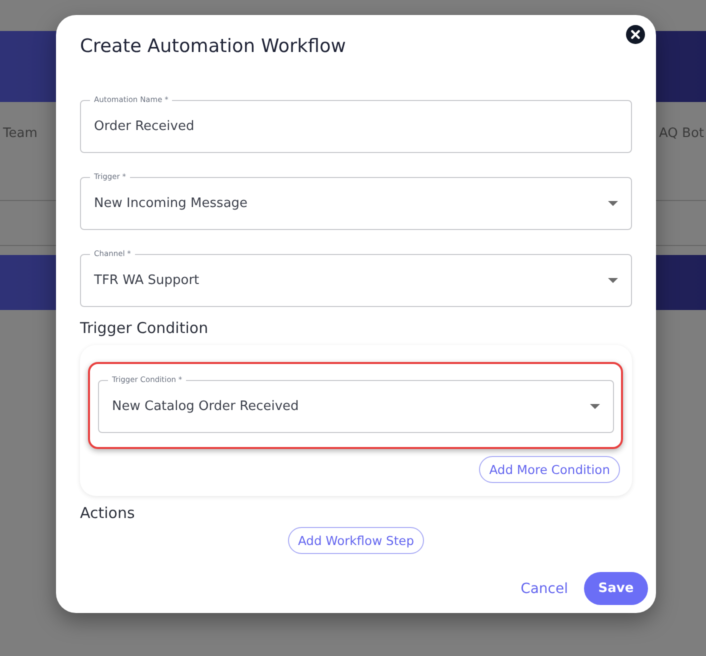  Describe the element at coordinates (681, 134) in the screenshot. I see `background-label: AQ Bot` at that location.